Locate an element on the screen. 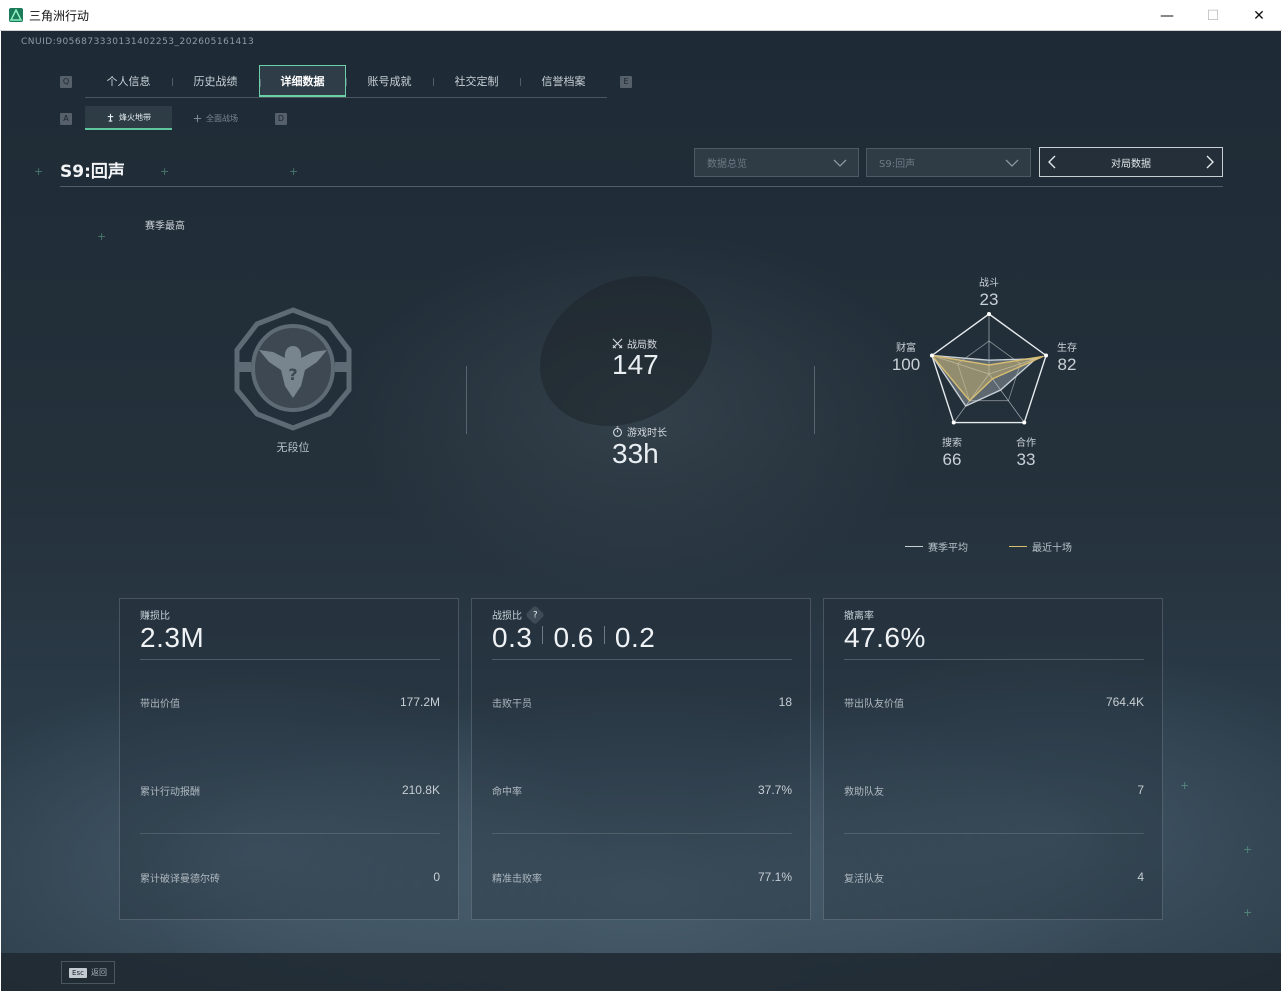  stat-row-value: 0 is located at coordinates (436, 877).